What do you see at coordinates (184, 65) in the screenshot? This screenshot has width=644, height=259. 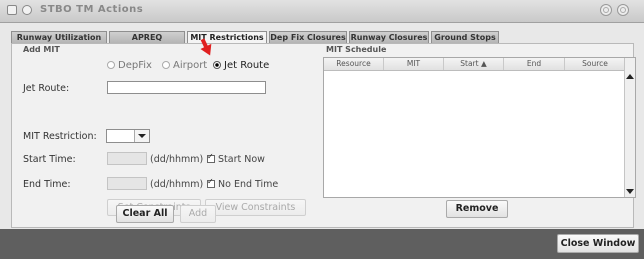 I see `radio-airport: Airport` at bounding box center [184, 65].